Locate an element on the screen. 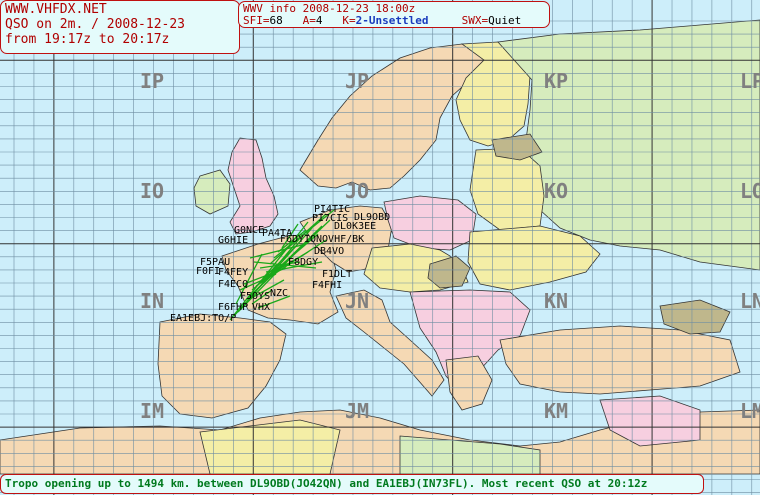 Image resolution: width=760 pixels, height=495 pixels. grid-square-label: JM is located at coordinates (357, 411).